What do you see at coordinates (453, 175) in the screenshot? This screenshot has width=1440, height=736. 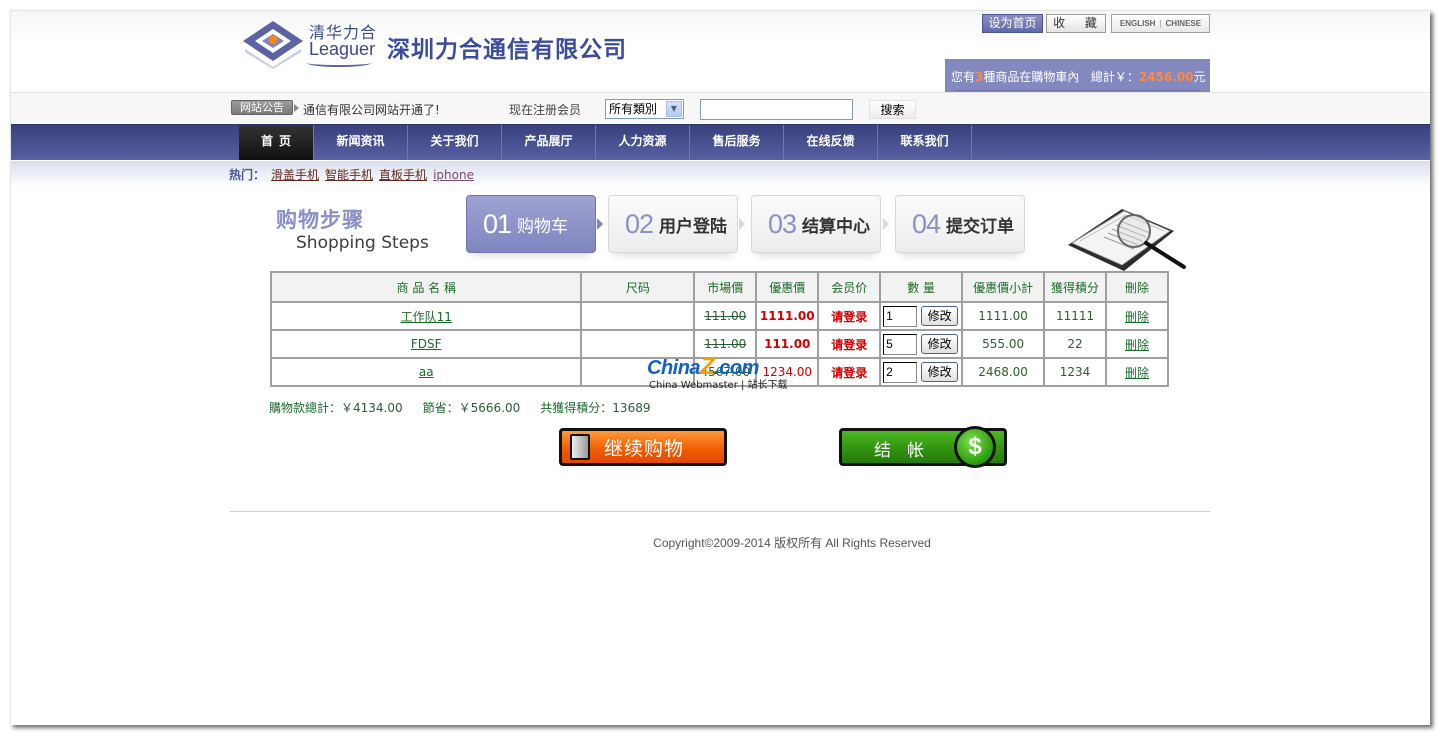 I see `hot-link-iphone: iphone` at bounding box center [453, 175].